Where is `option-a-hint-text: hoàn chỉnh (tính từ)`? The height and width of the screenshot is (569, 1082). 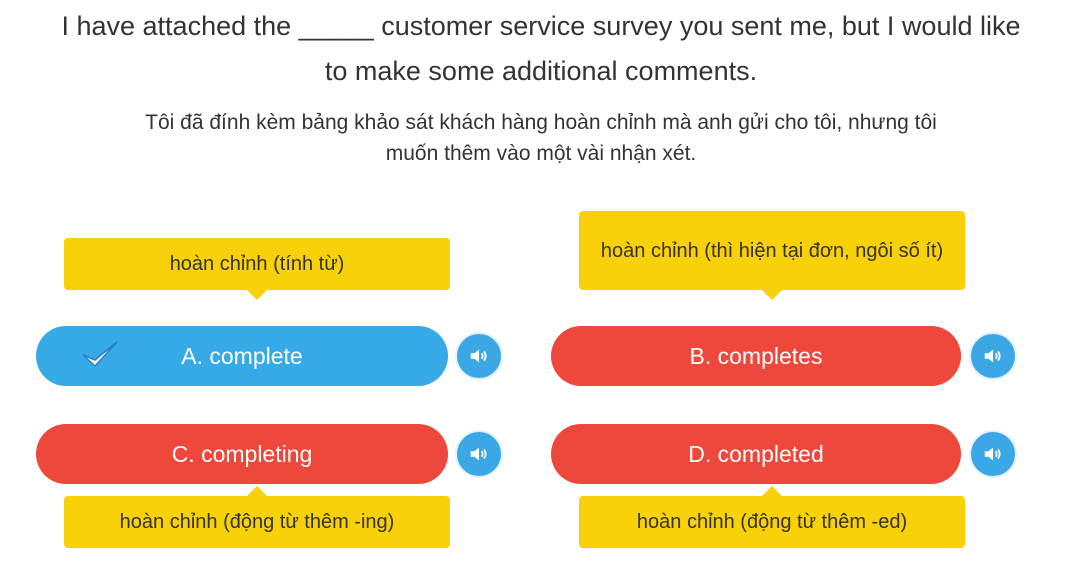 option-a-hint-text: hoàn chỉnh (tính từ) is located at coordinates (257, 264).